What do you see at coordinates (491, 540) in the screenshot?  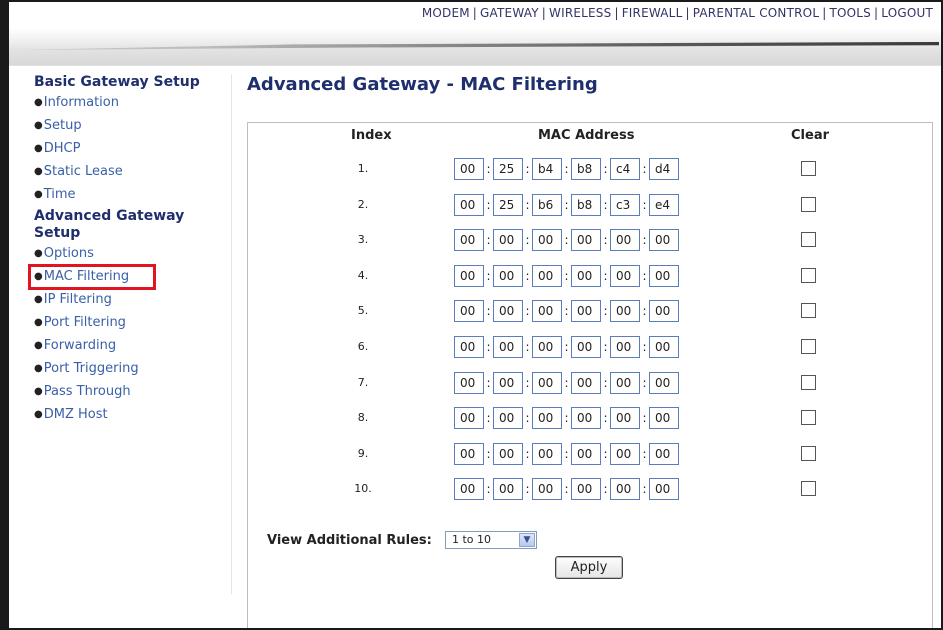 I see `view-rules-select: 1 to 10 ▼` at bounding box center [491, 540].